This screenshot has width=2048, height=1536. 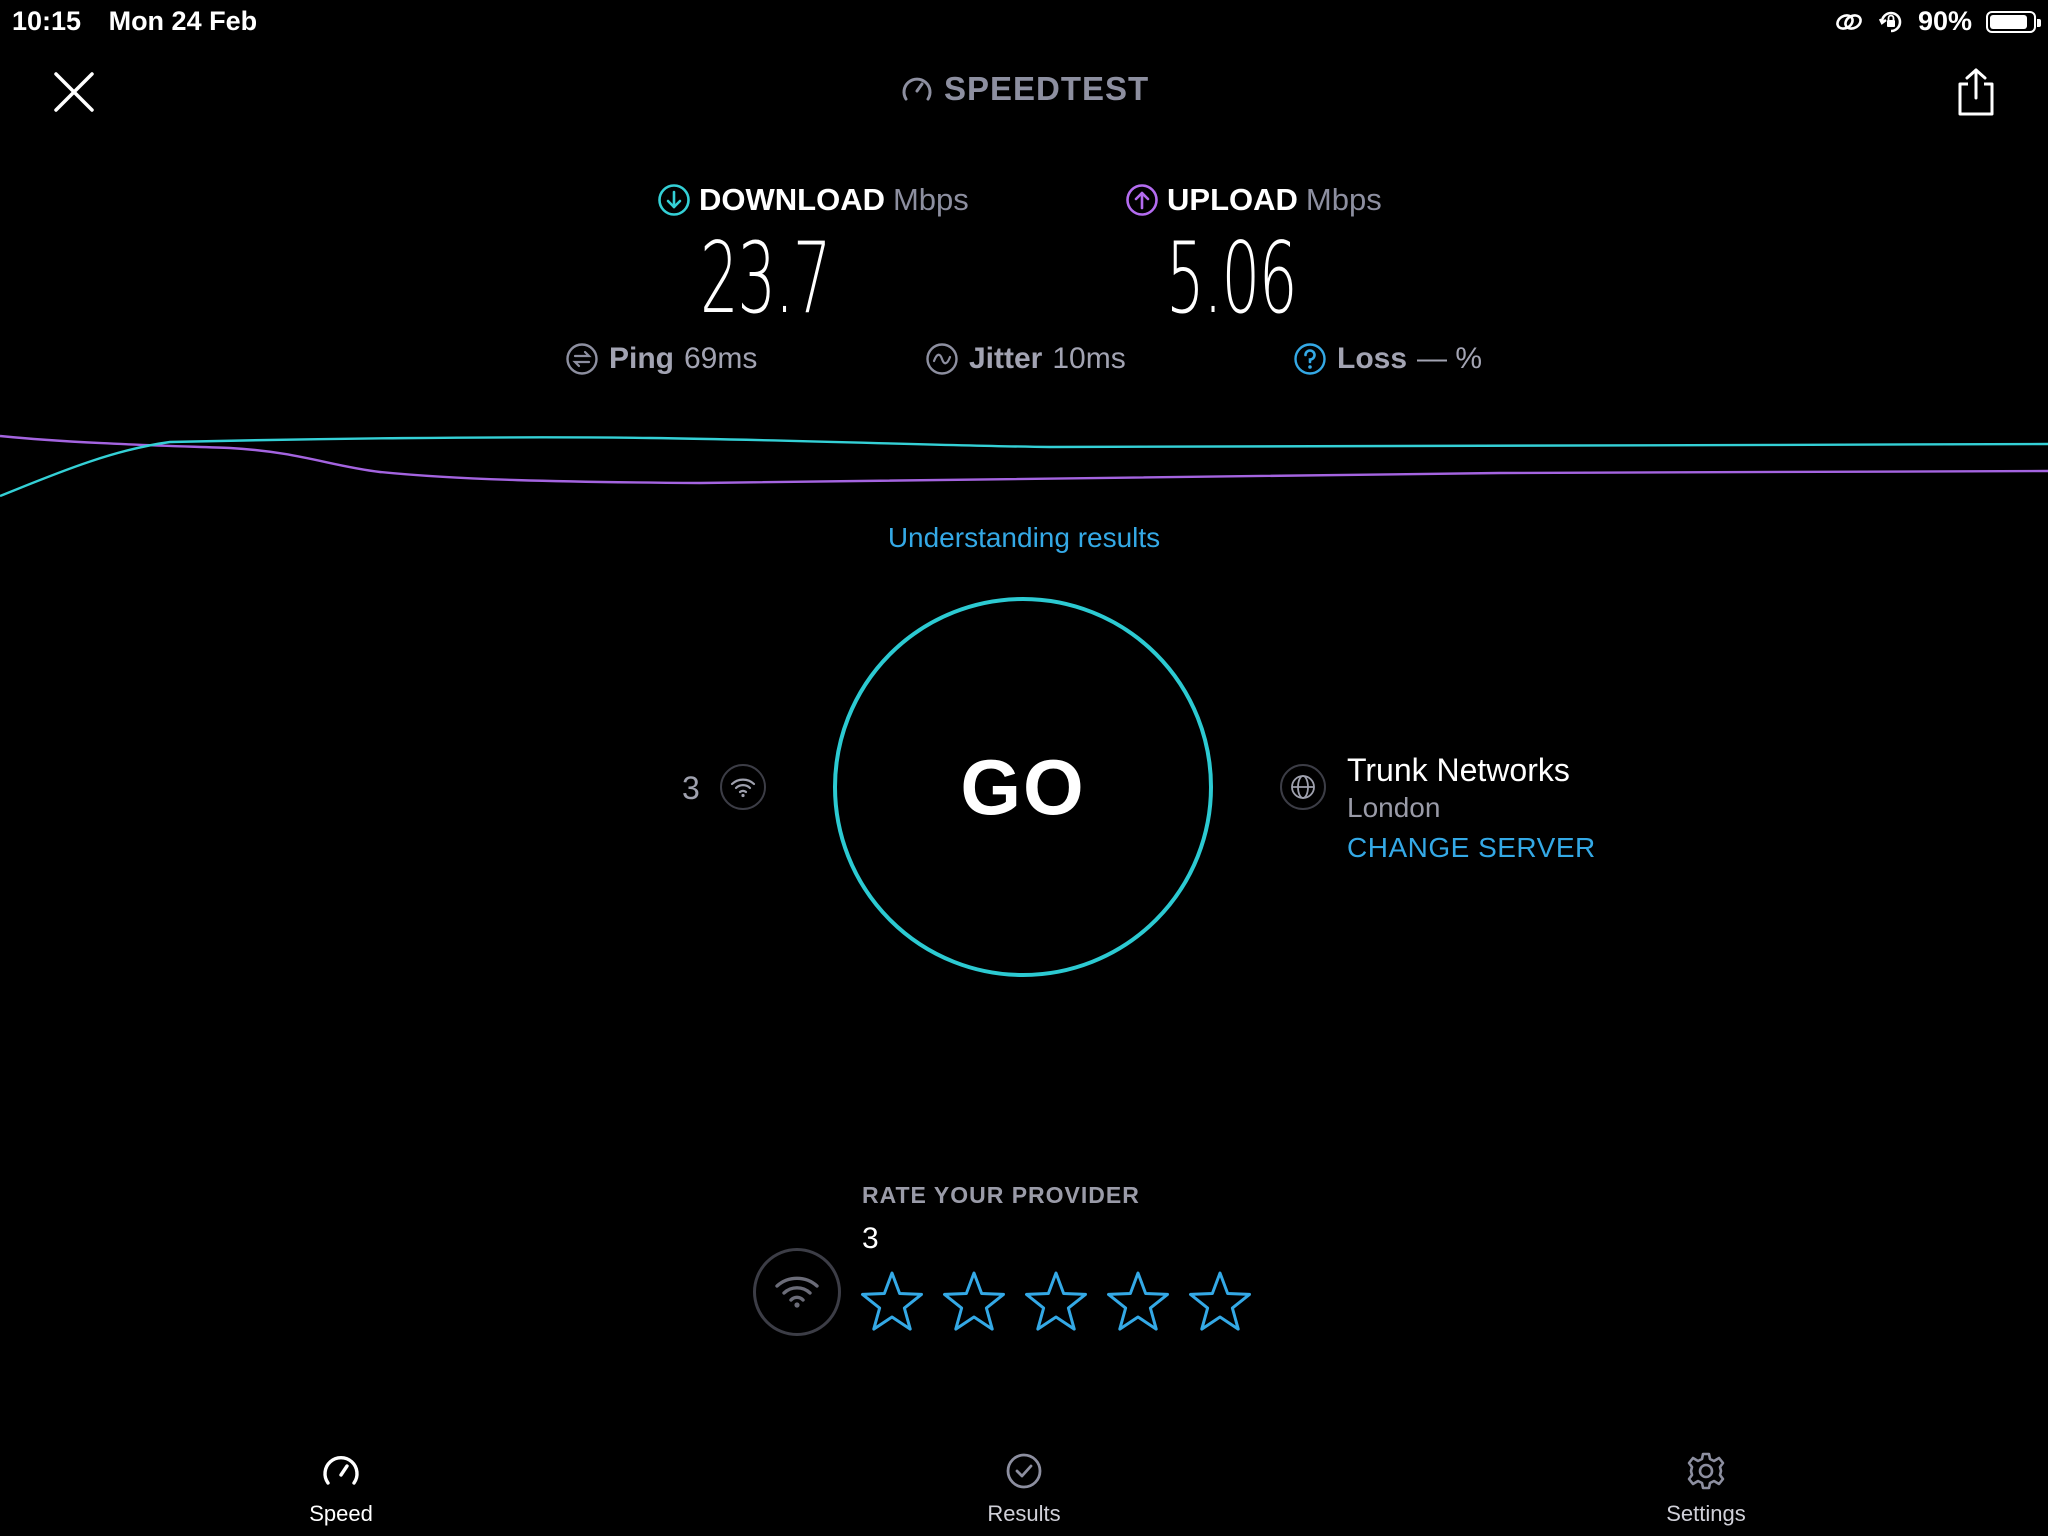 I want to click on server-location: London, so click(x=1394, y=807).